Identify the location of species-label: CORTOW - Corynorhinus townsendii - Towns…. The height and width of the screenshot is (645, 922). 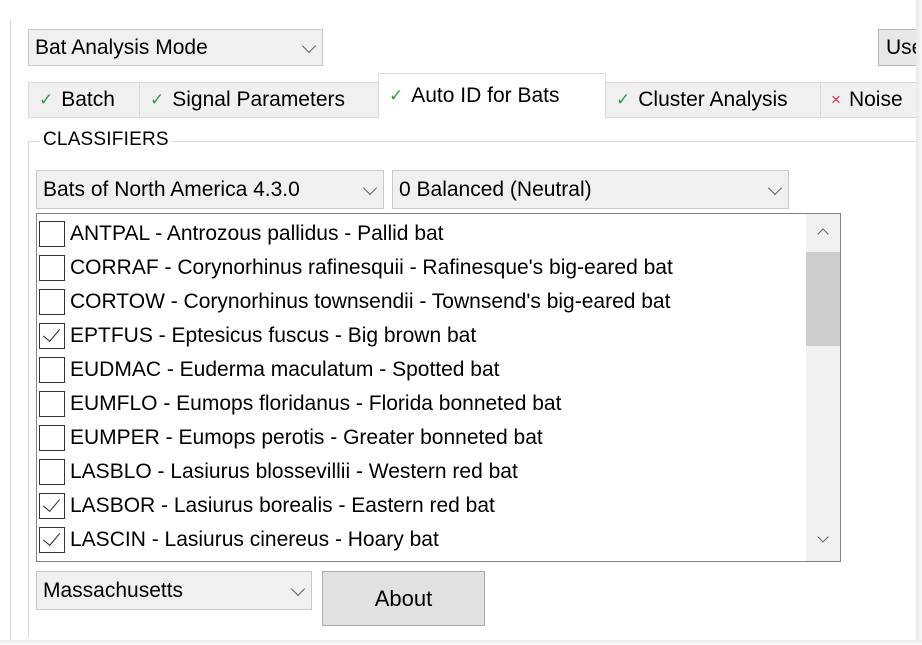
(370, 301).